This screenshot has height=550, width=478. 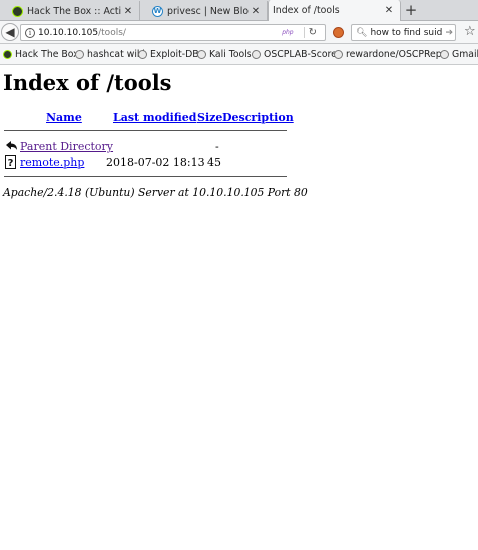 I want to click on tab-privesc: W privesc | New Blog U... ✕, so click(x=204, y=11).